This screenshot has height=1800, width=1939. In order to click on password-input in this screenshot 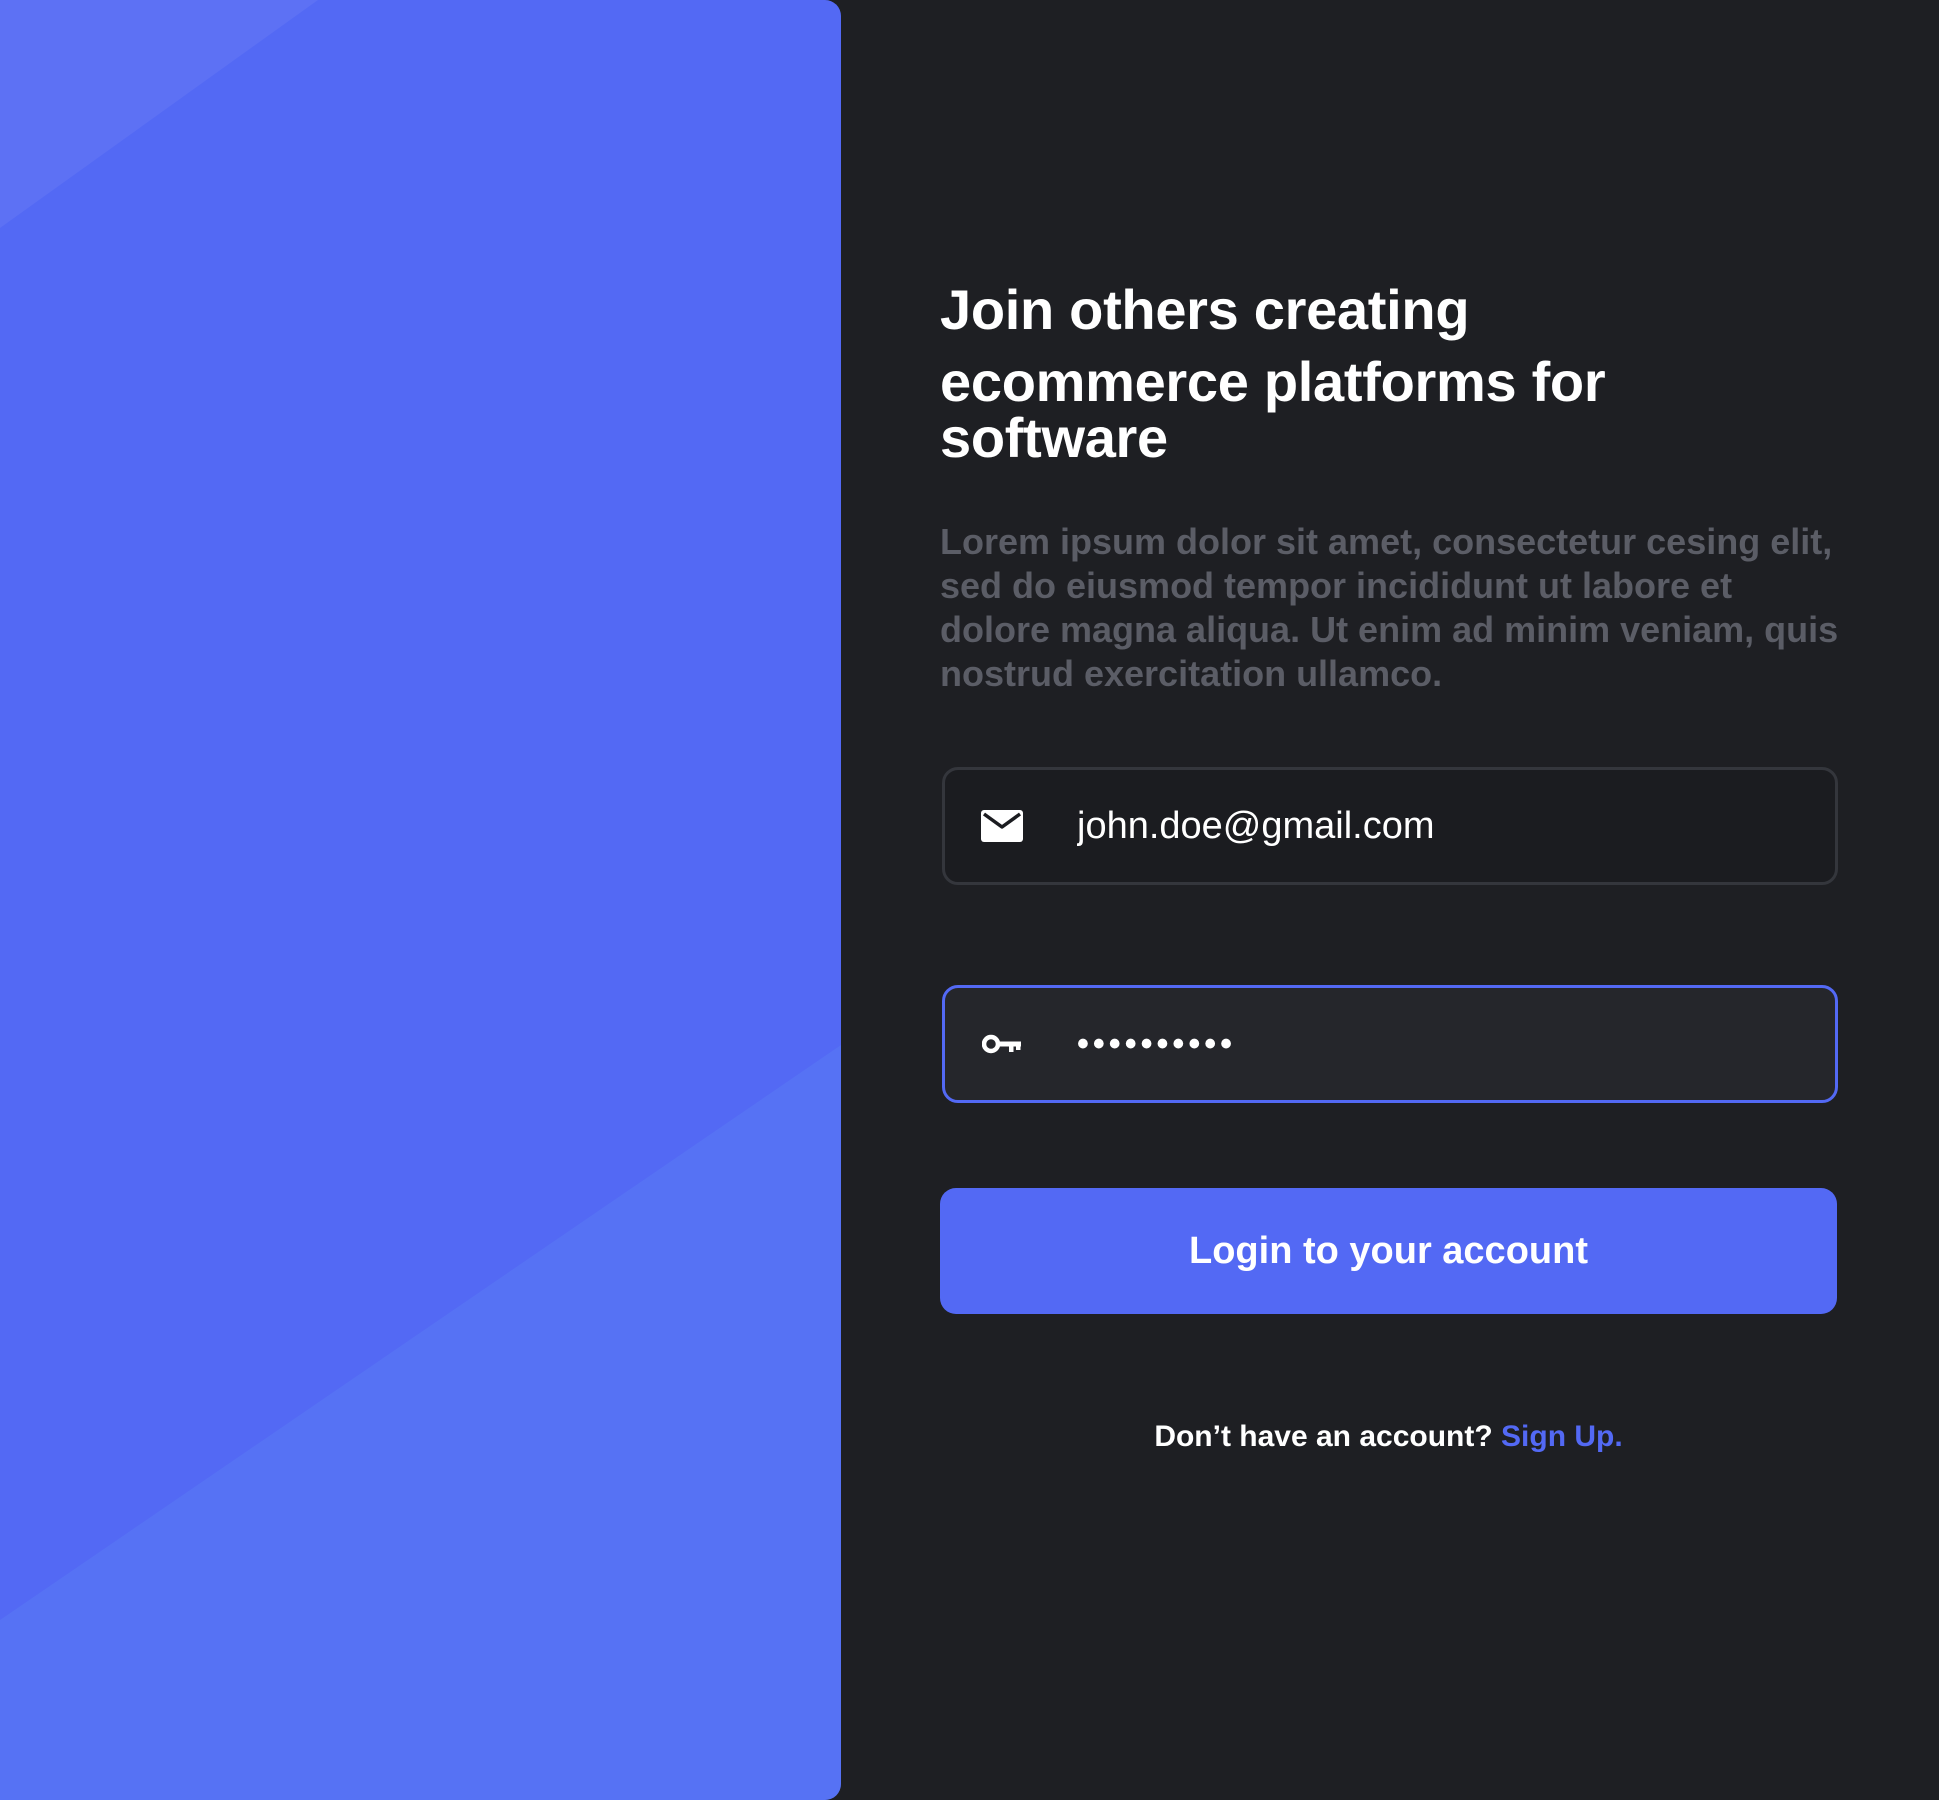, I will do `click(1427, 1044)`.